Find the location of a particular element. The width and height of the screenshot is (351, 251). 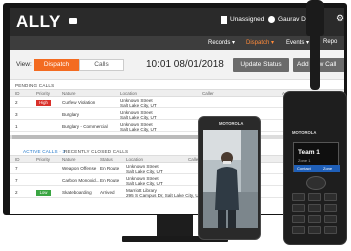

cell-nature: Burglary - Commercial is located at coordinates (85, 126).